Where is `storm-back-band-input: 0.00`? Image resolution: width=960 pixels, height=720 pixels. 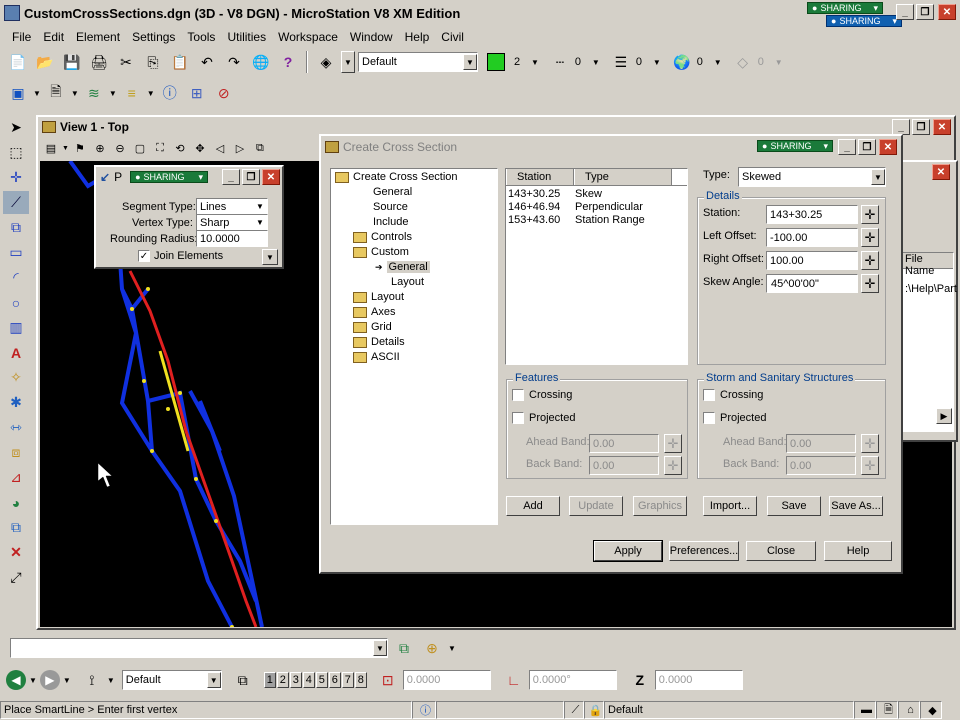
storm-back-band-input: 0.00 is located at coordinates (821, 465).